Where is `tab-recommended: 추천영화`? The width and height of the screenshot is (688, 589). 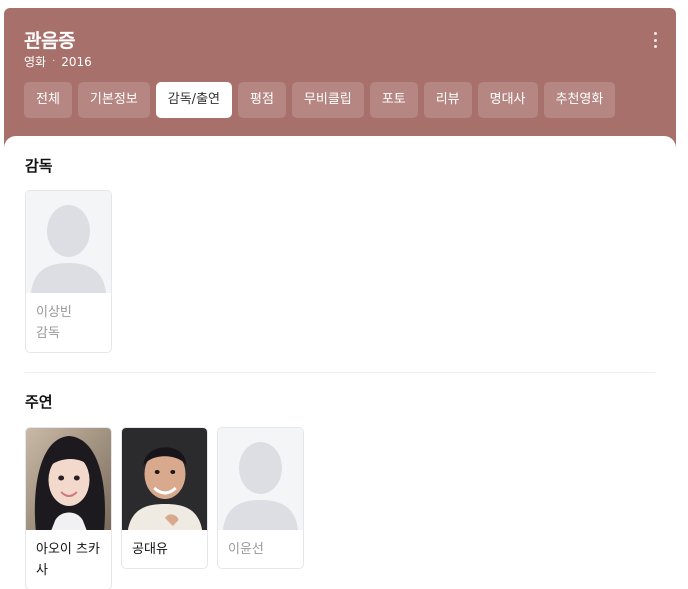
tab-recommended: 추천영화 is located at coordinates (579, 100).